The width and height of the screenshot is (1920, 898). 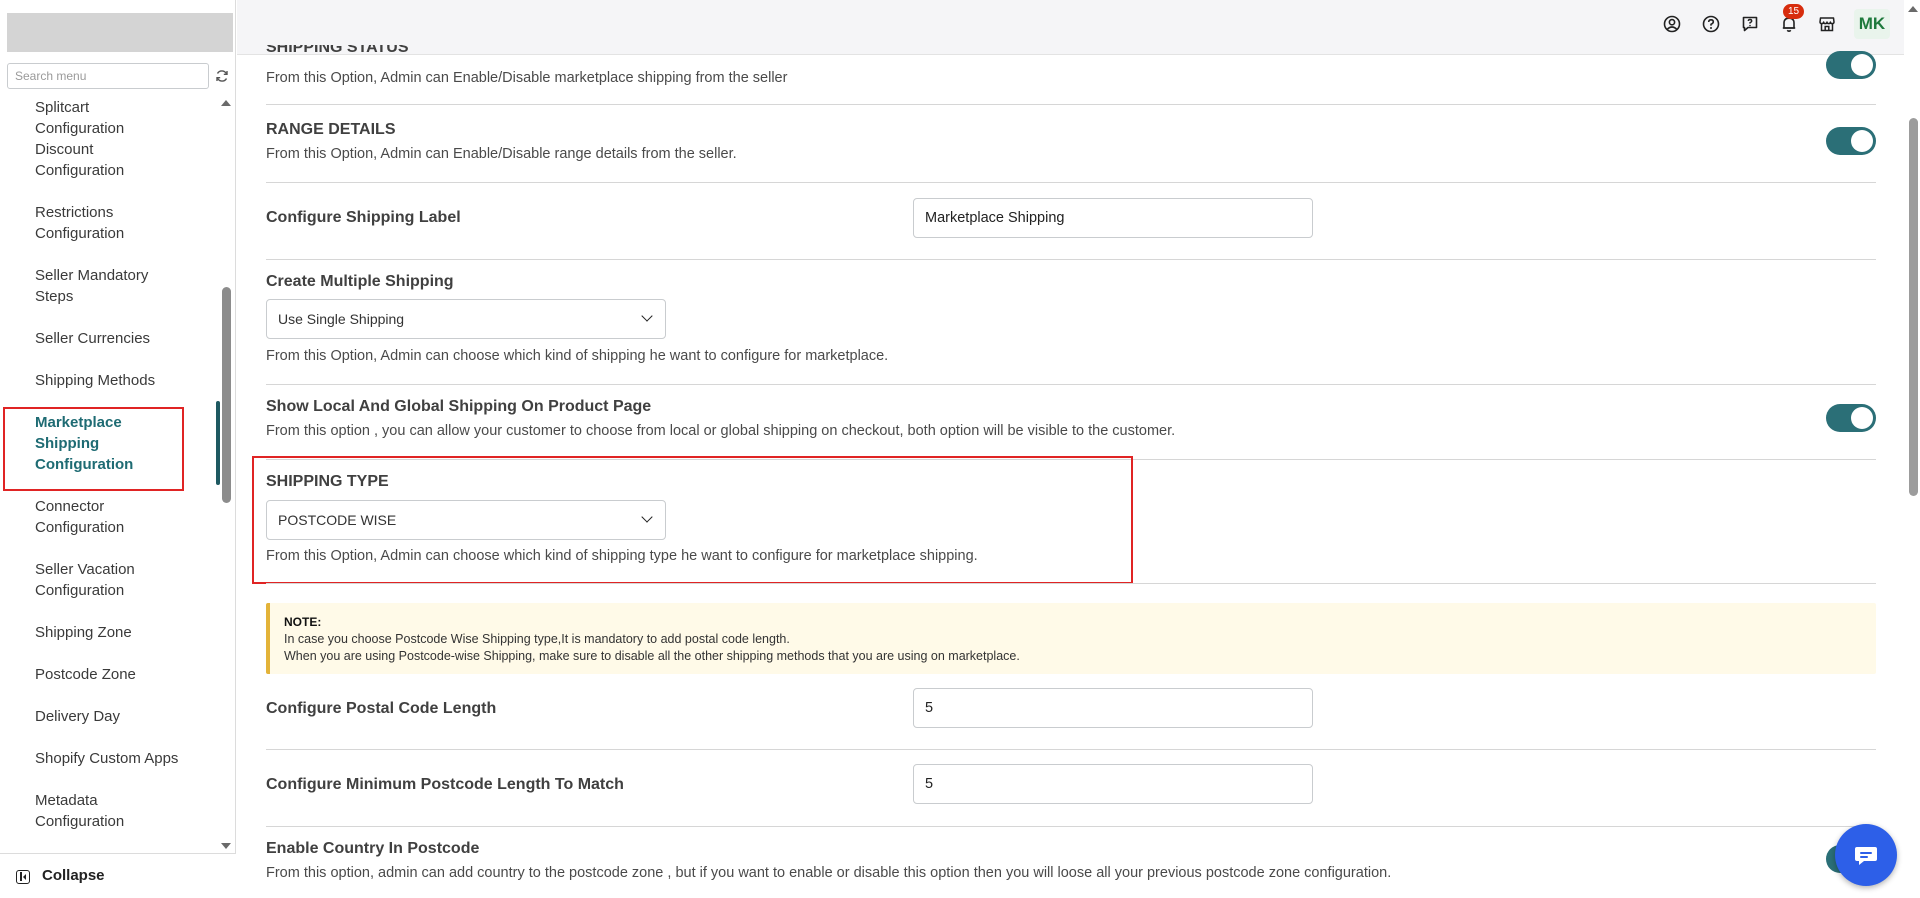 What do you see at coordinates (1113, 784) in the screenshot?
I see `min-postcode-length-input: 5` at bounding box center [1113, 784].